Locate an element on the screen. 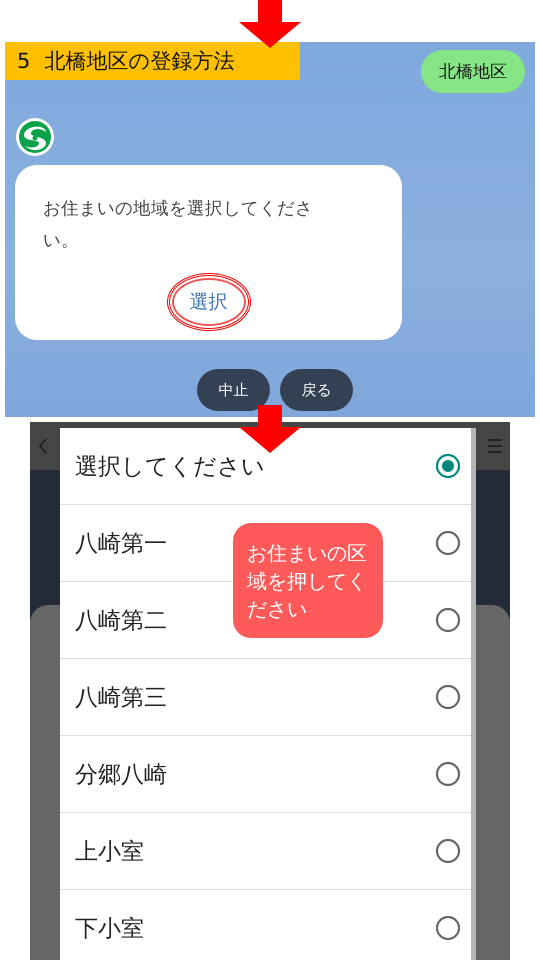 The width and height of the screenshot is (540, 960). page-title: 北橋地区の登録方法 is located at coordinates (139, 61).